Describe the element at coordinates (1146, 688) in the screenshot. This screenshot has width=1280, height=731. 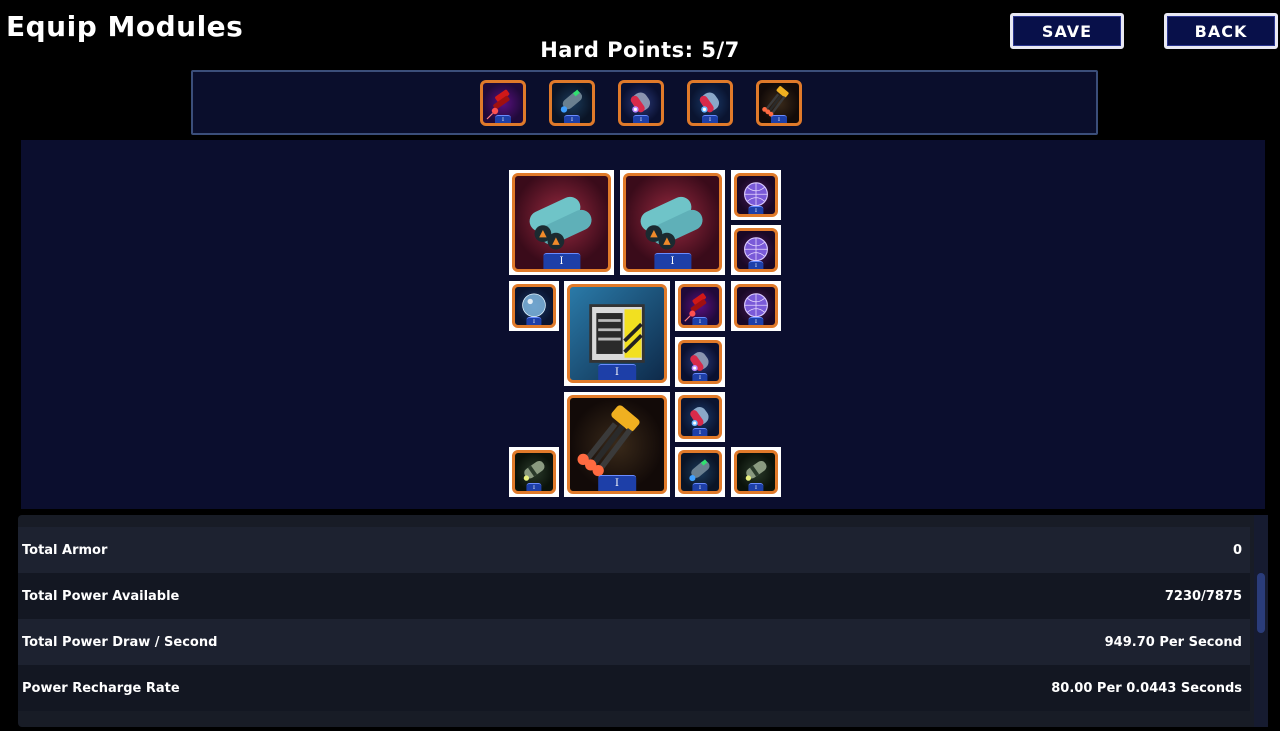
I see `stat-value: 80.00 Per 0.0443 Seconds` at that location.